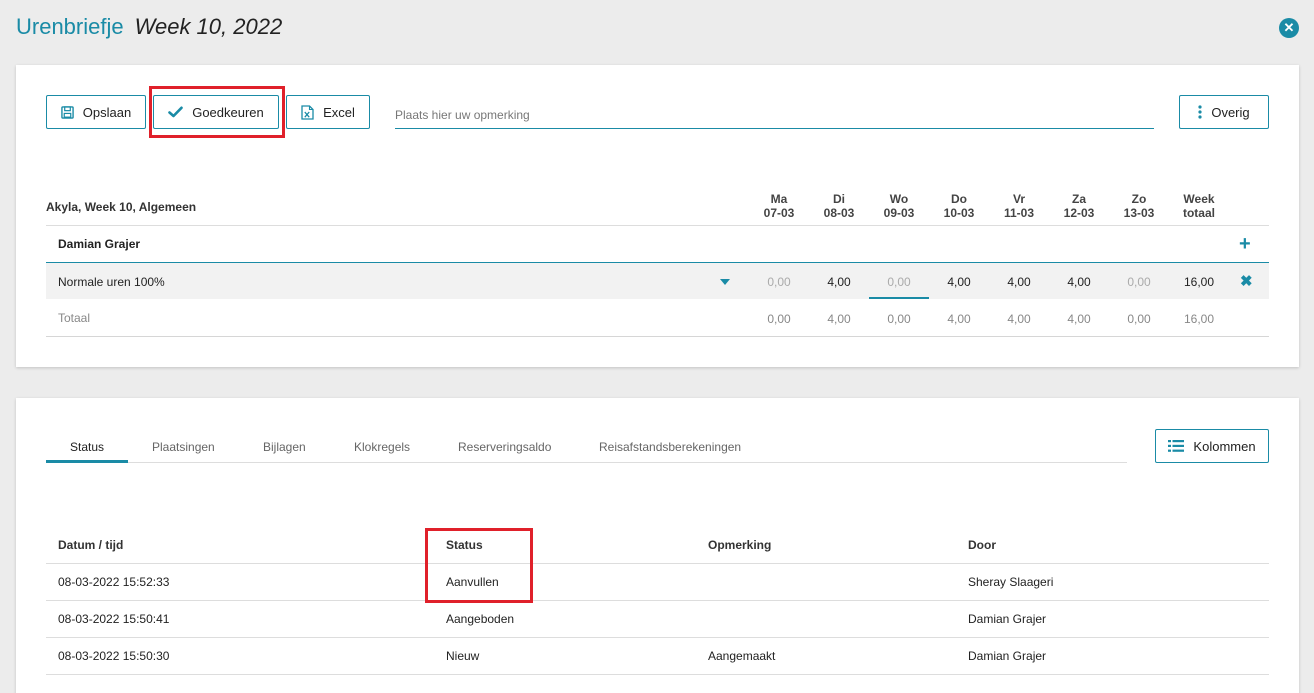 This screenshot has height=693, width=1314. What do you see at coordinates (899, 282) in the screenshot?
I see `hours-cell-wo: 0,00` at bounding box center [899, 282].